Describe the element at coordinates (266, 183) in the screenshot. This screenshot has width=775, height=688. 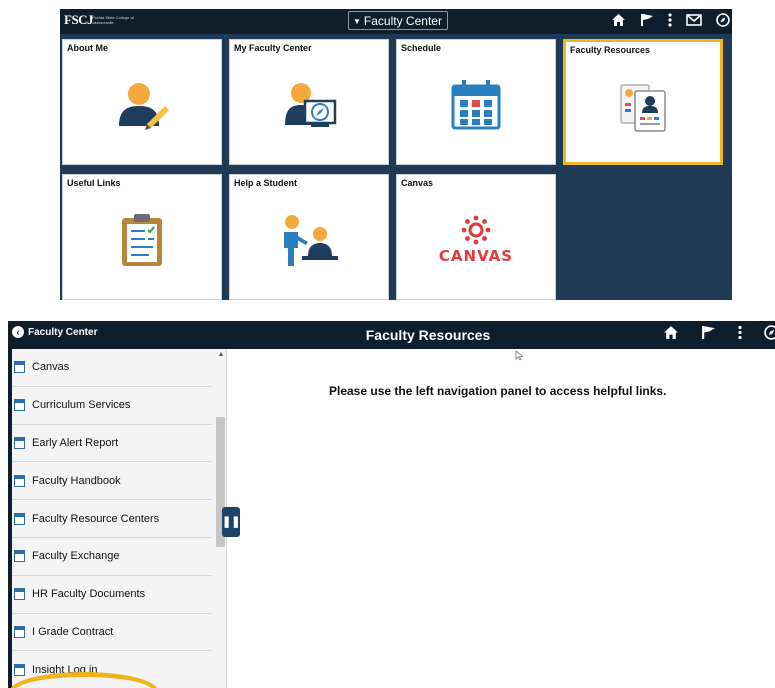
I see `tile-label: Help a Student` at that location.